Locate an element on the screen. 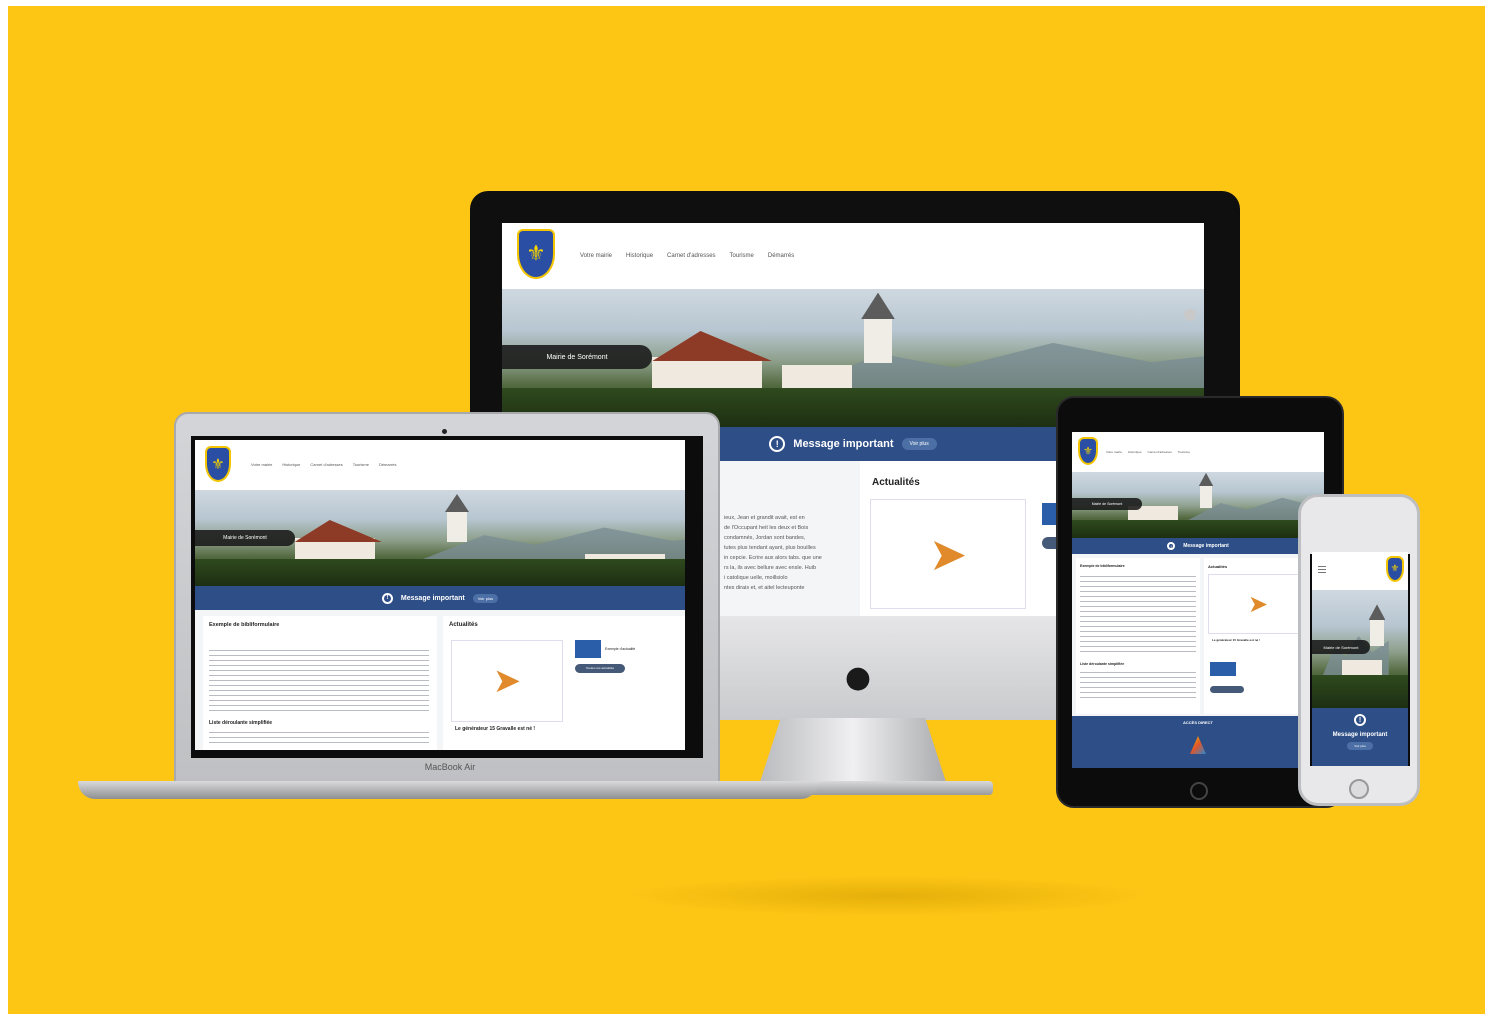 The image size is (1491, 1020). laptop-hero-label: Mairie de Sorémont is located at coordinates (245, 538).